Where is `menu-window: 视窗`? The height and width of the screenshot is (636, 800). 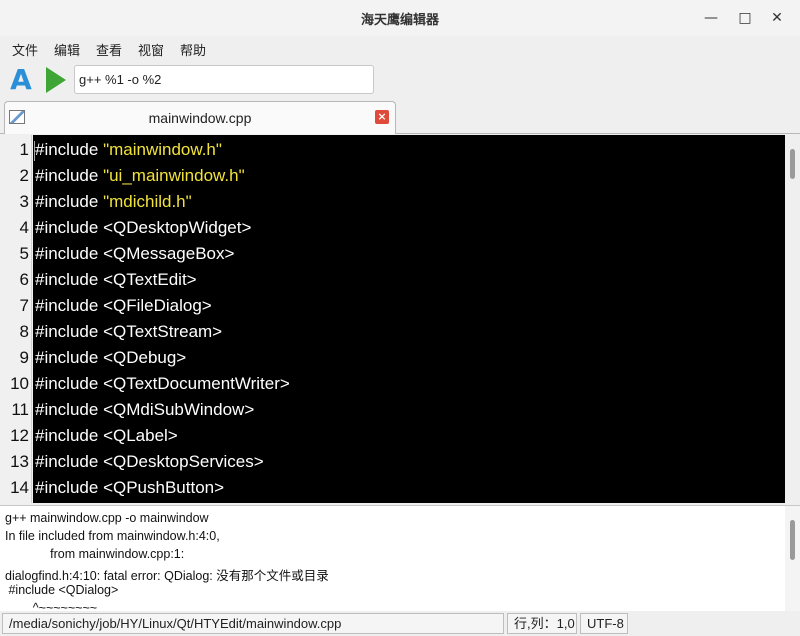
menu-window: 视窗 is located at coordinates (151, 49).